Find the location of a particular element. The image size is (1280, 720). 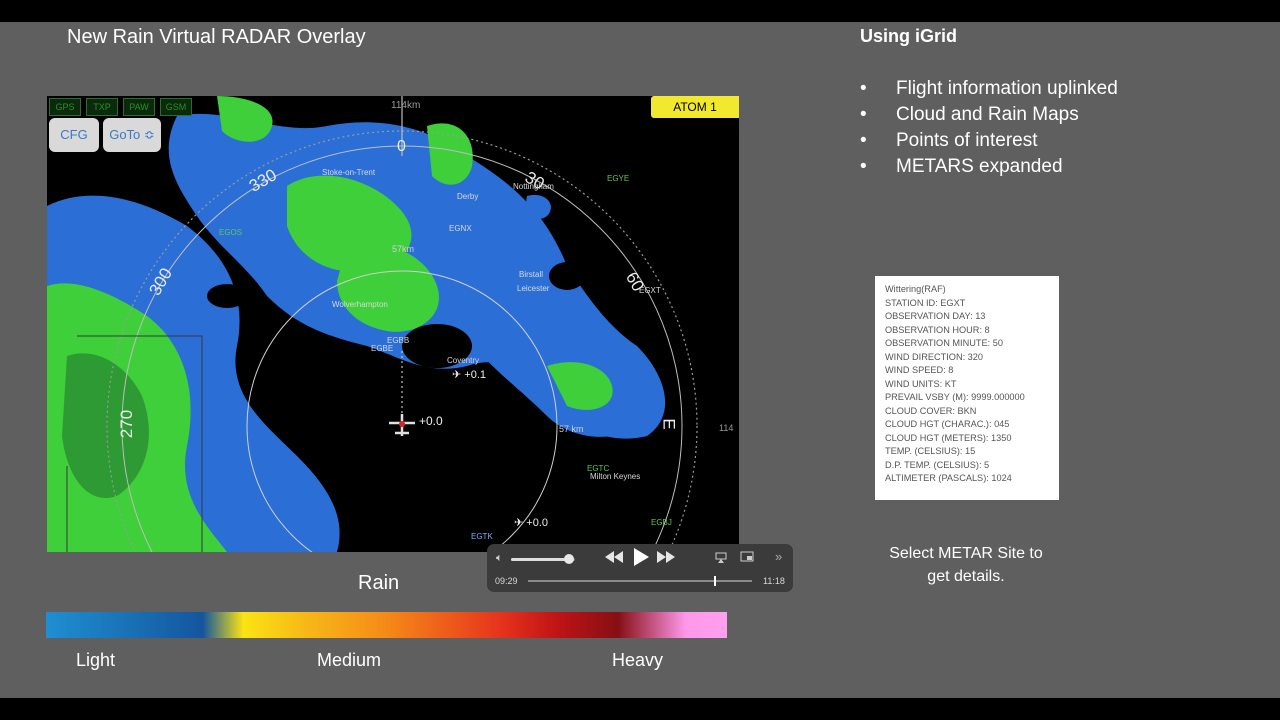

airport-label: EGTC is located at coordinates (598, 468).